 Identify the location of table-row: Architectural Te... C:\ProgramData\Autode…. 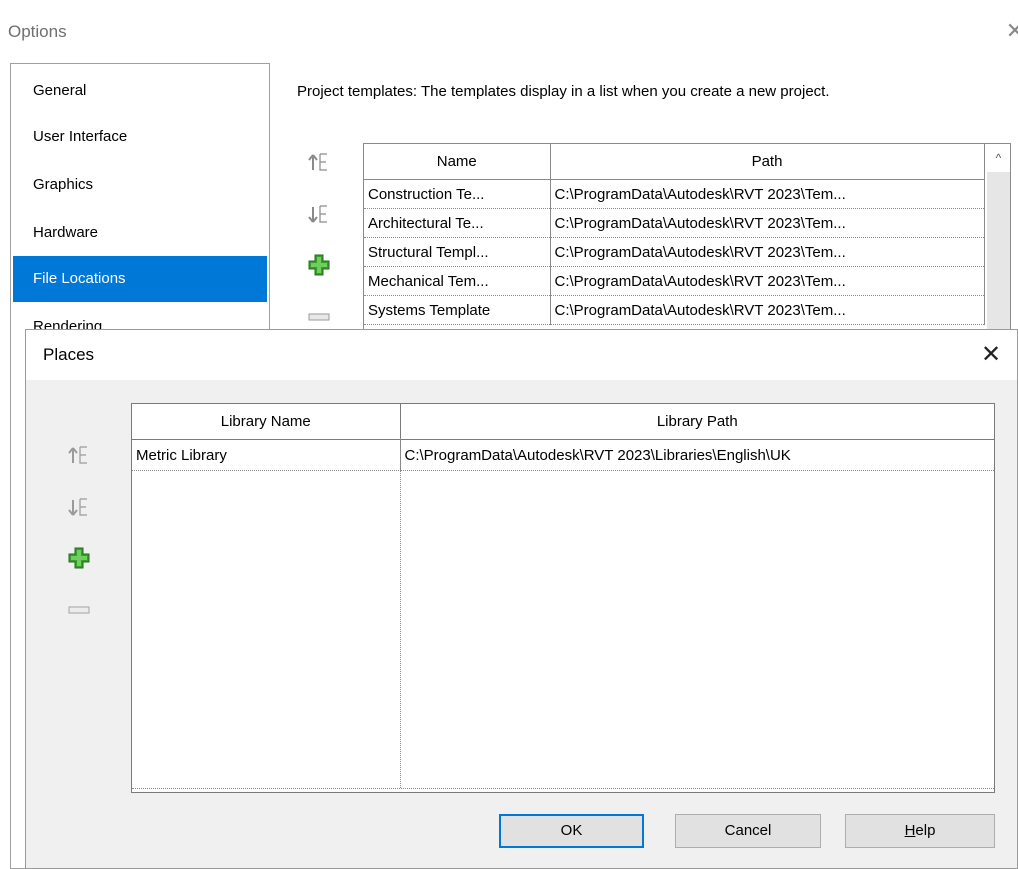
(674, 223).